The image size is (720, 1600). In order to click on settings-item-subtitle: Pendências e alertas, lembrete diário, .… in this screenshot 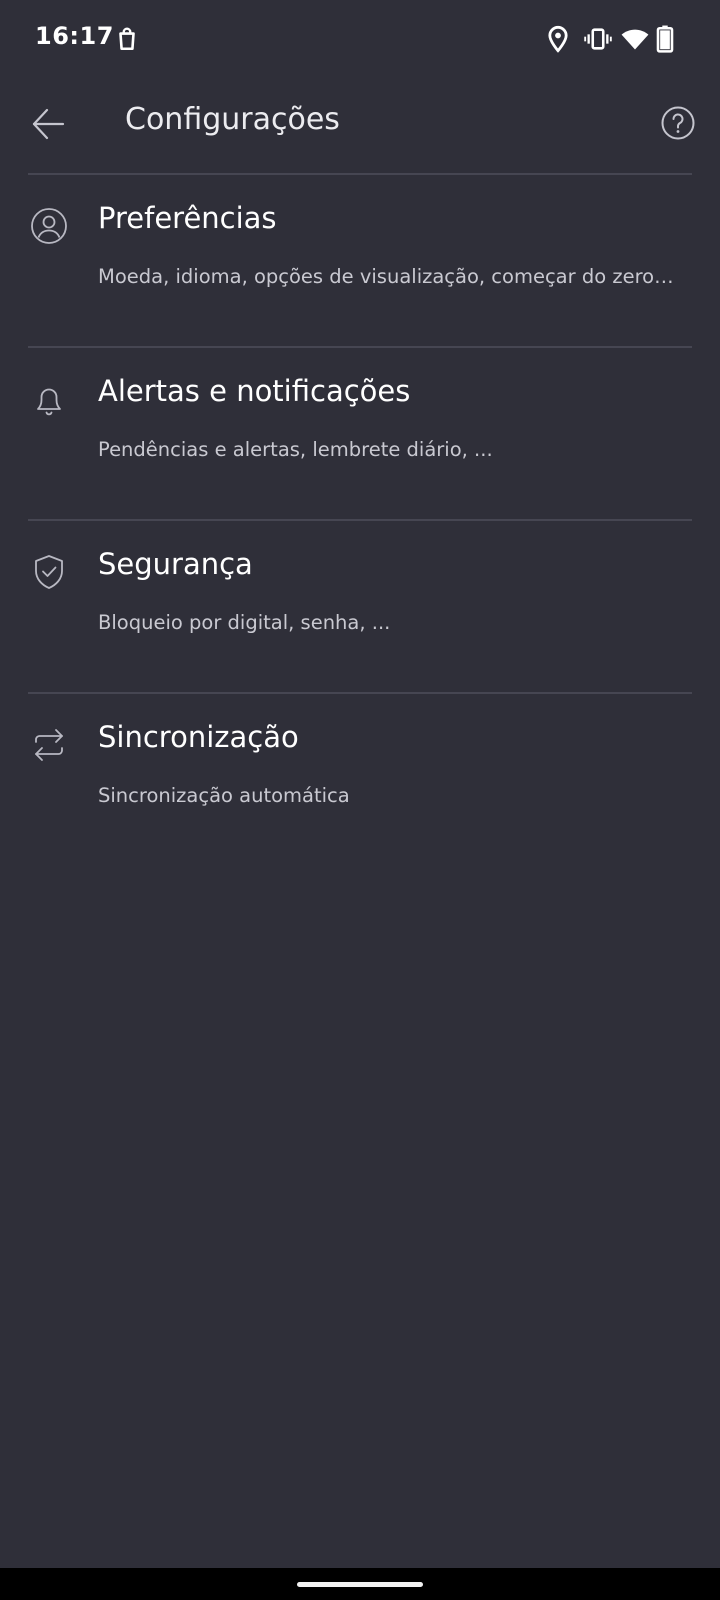, I will do `click(295, 449)`.